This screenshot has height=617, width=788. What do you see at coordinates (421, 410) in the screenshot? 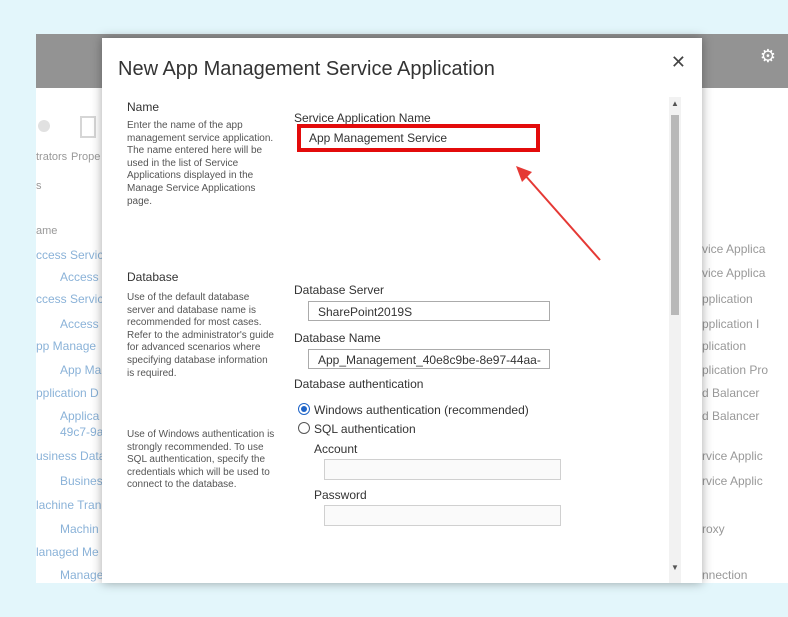
I see `windows-auth-label: Windows authentication (recommended)` at bounding box center [421, 410].